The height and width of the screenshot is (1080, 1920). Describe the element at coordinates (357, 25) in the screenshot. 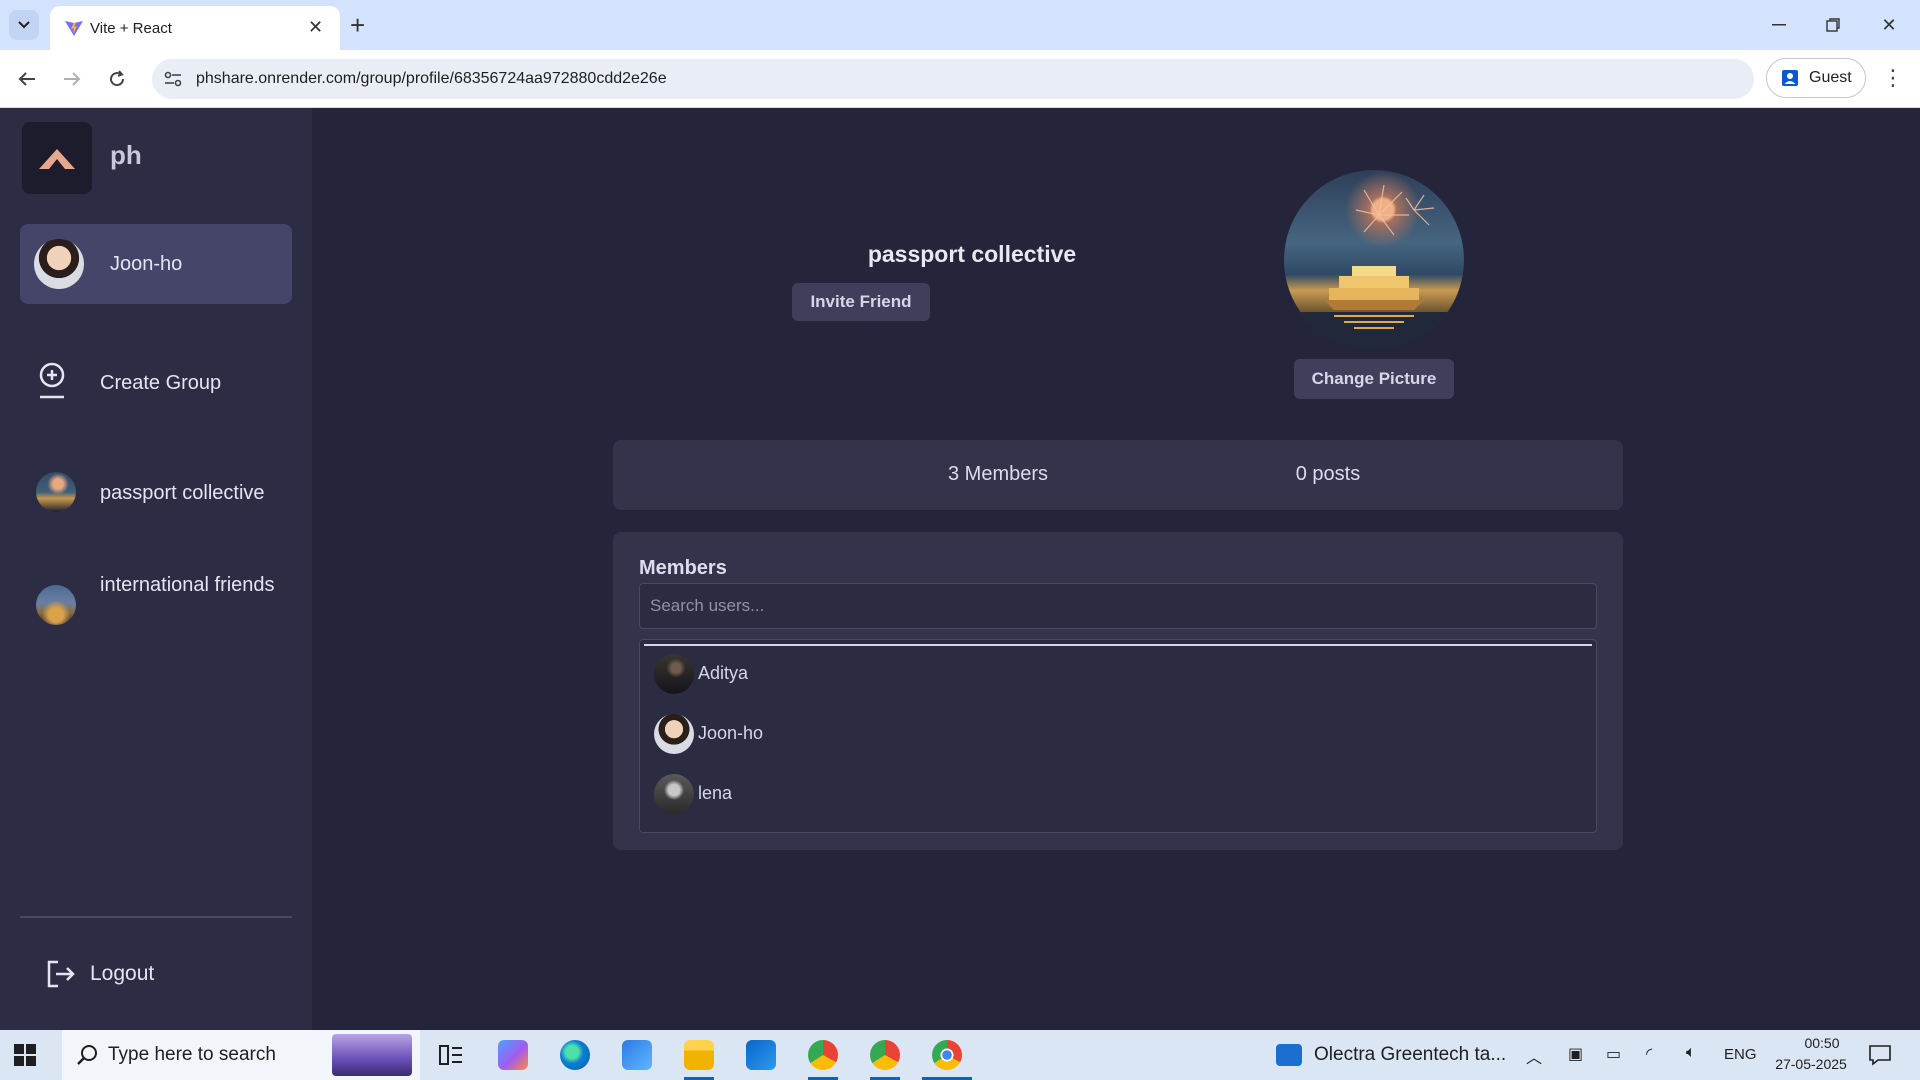

I see `new-tab-icon: +` at that location.